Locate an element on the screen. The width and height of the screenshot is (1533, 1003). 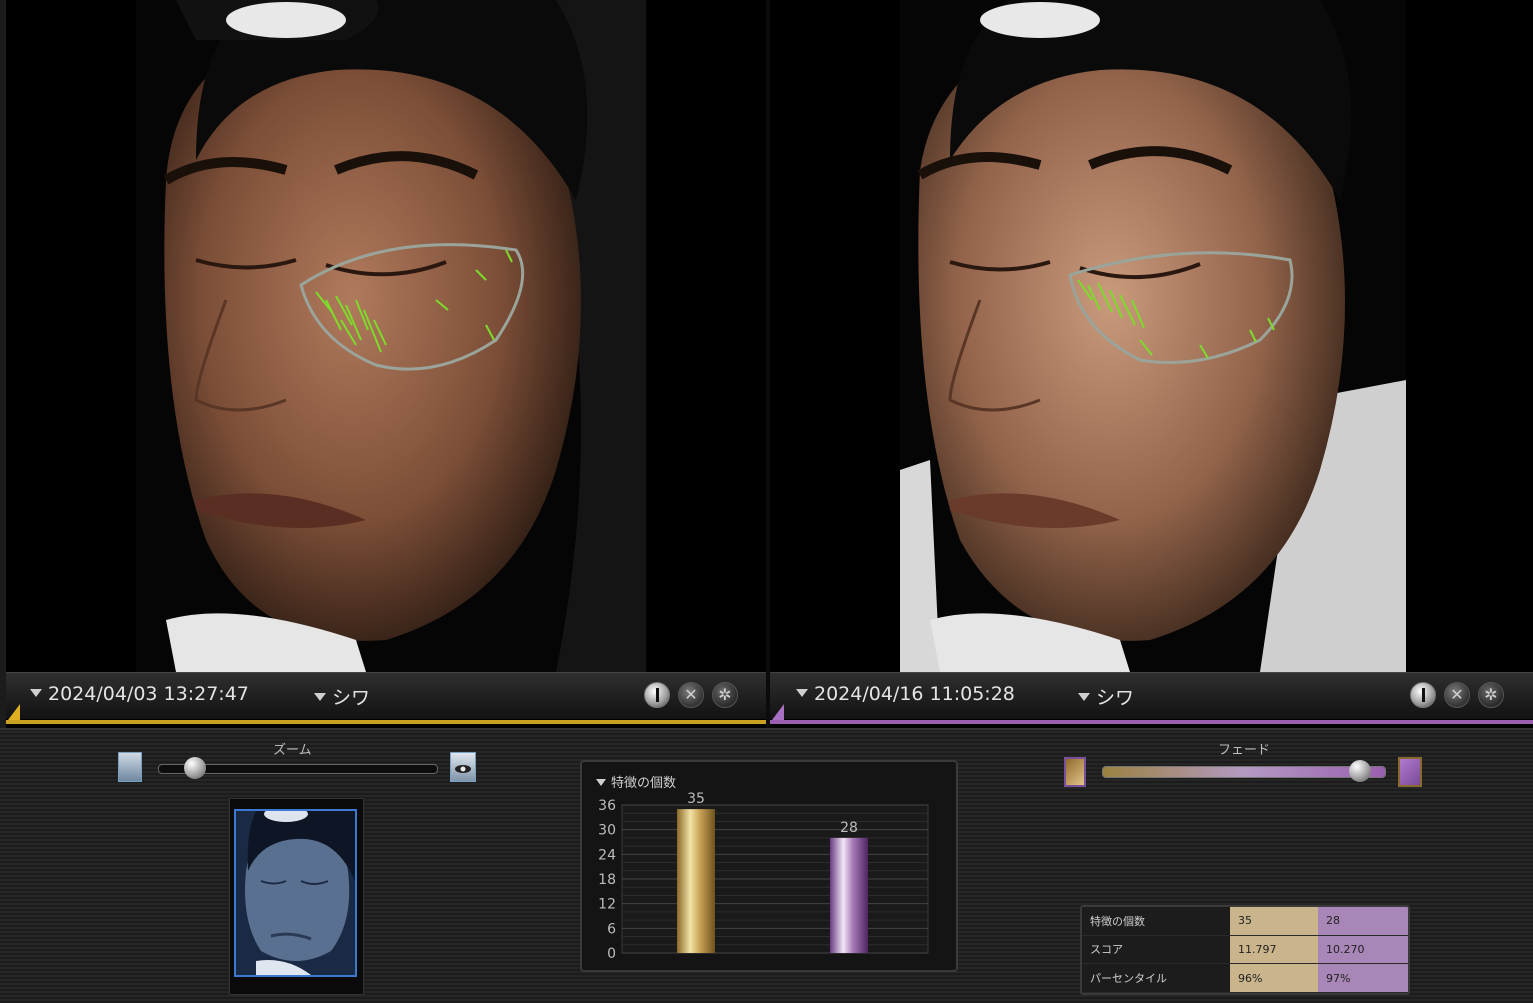
table-row: パーセンタイル 96% 97% is located at coordinates (1245, 978).